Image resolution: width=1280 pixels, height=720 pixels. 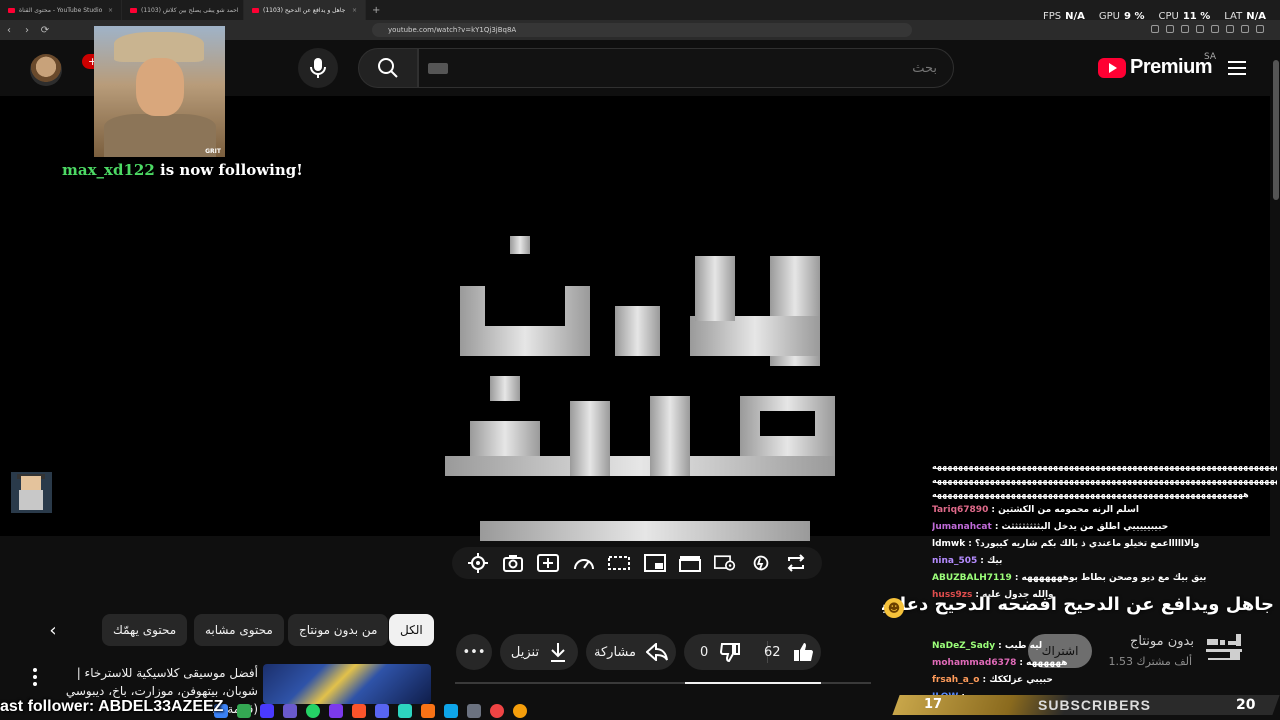 What do you see at coordinates (619, 563) in the screenshot?
I see `theater-mode-button` at bounding box center [619, 563].